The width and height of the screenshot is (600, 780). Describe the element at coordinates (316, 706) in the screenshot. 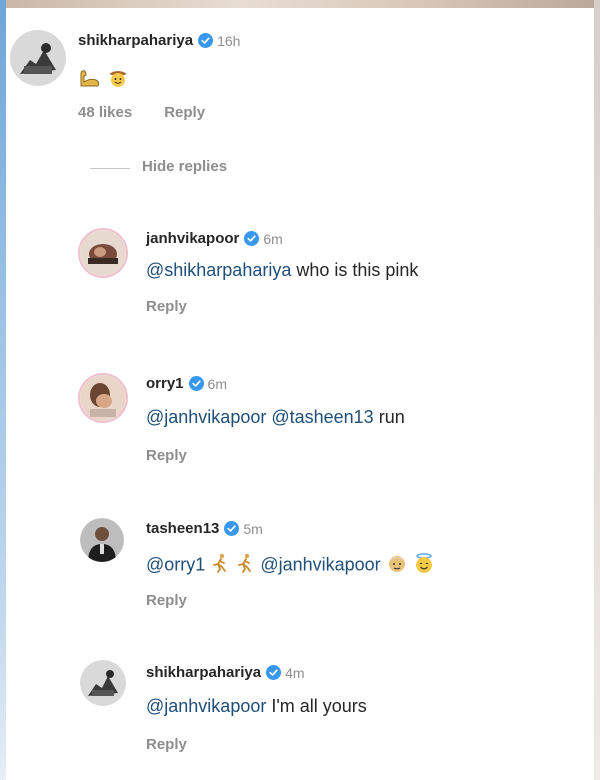

I see `comment-body: I'm all yours` at that location.